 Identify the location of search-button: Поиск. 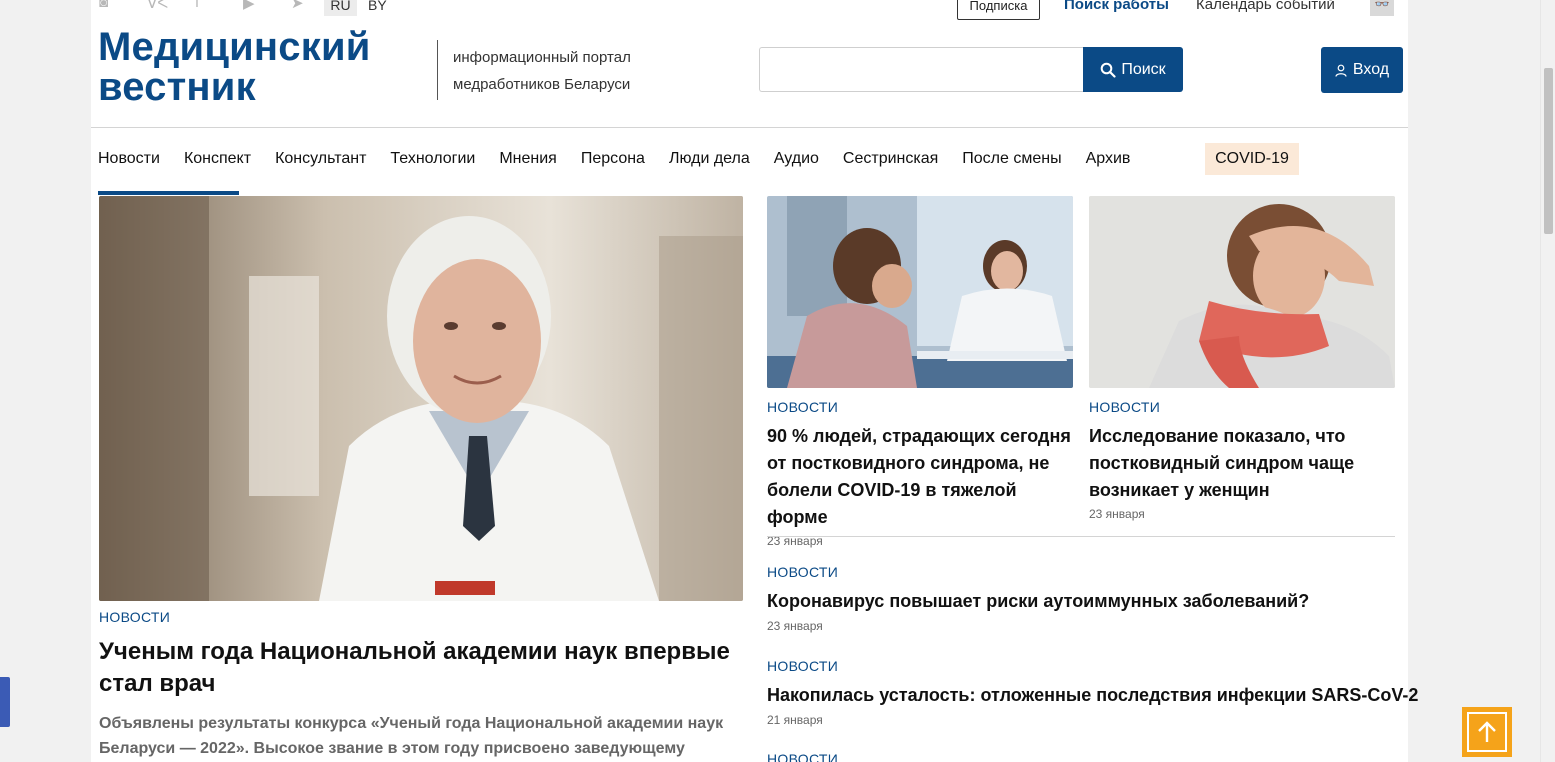
(1133, 69).